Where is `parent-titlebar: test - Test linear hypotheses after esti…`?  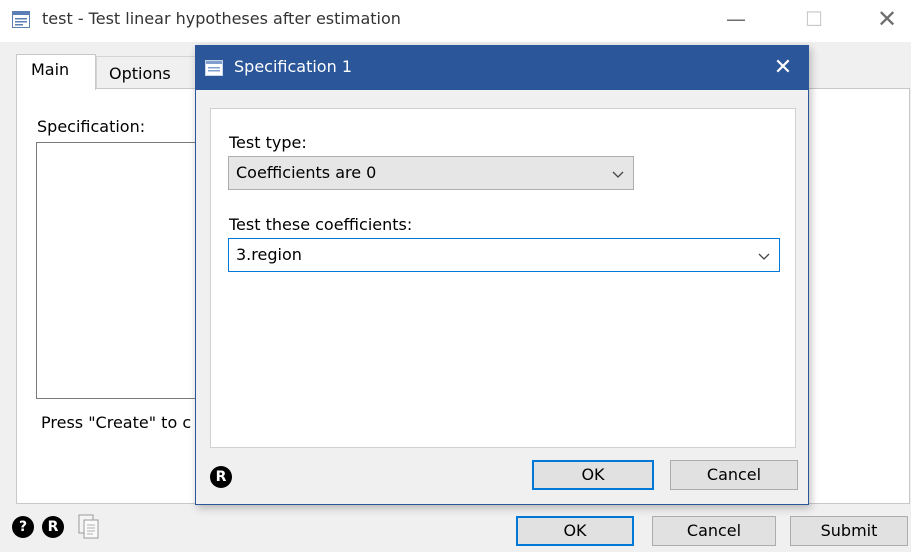
parent-titlebar: test - Test linear hypotheses after esti… is located at coordinates (455, 21).